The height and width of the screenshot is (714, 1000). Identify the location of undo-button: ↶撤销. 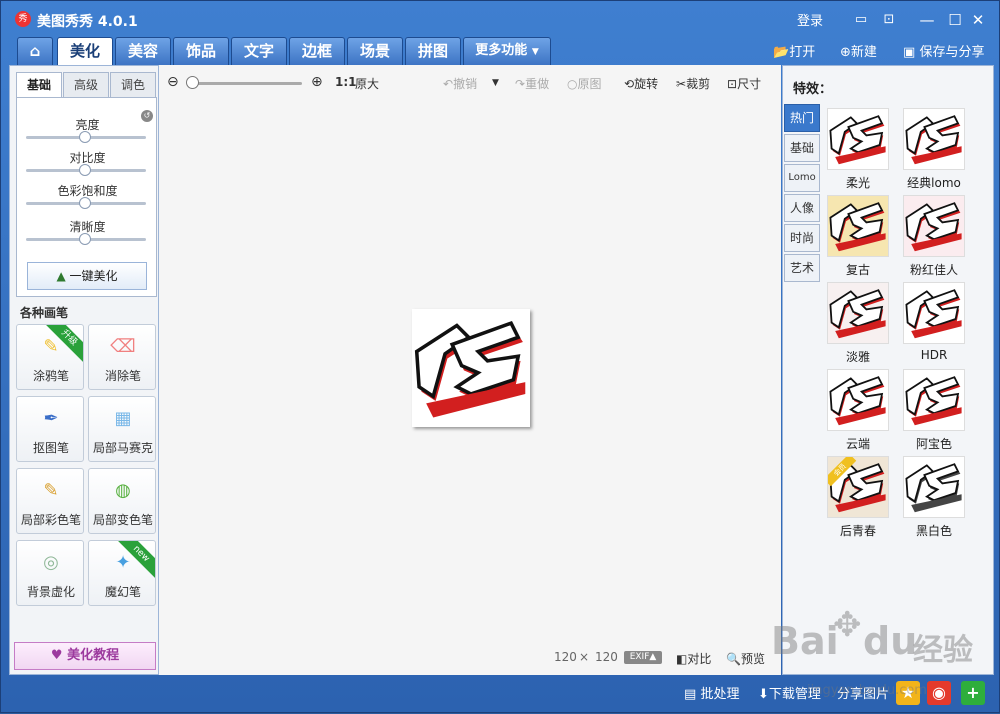
(460, 83).